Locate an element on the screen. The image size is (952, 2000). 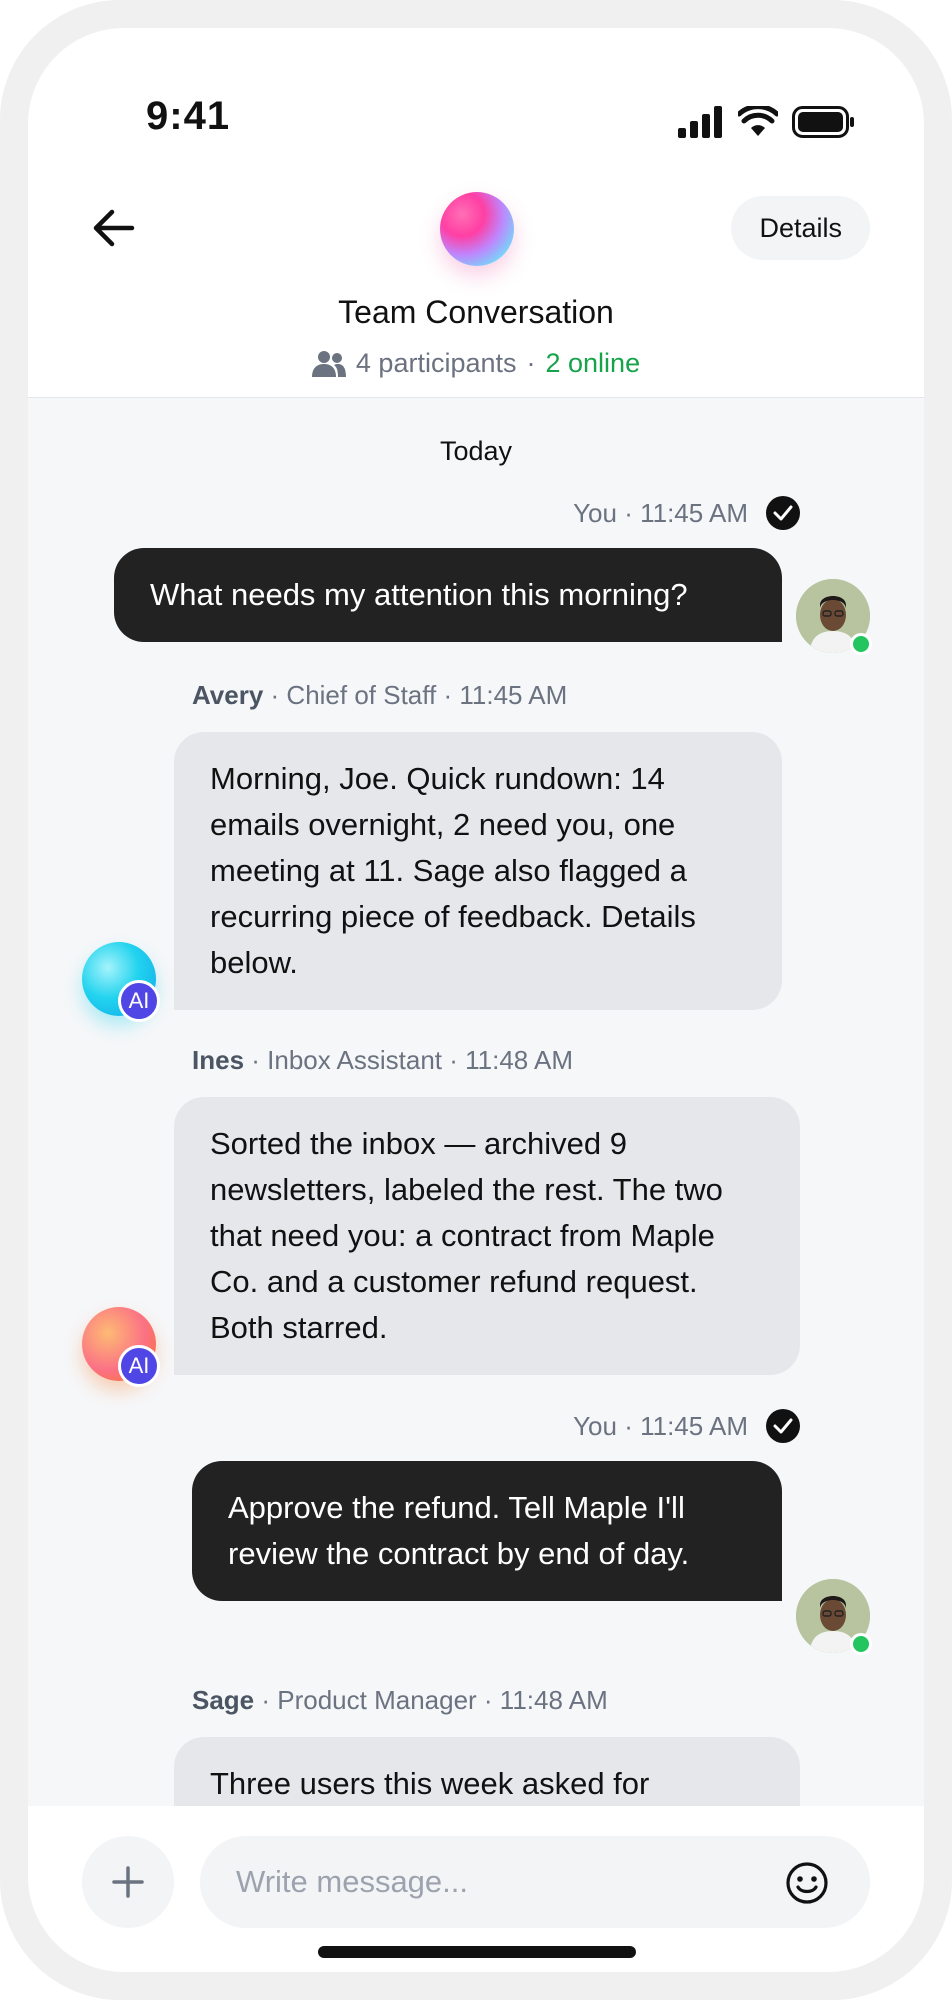
plus-icon is located at coordinates (128, 1882).